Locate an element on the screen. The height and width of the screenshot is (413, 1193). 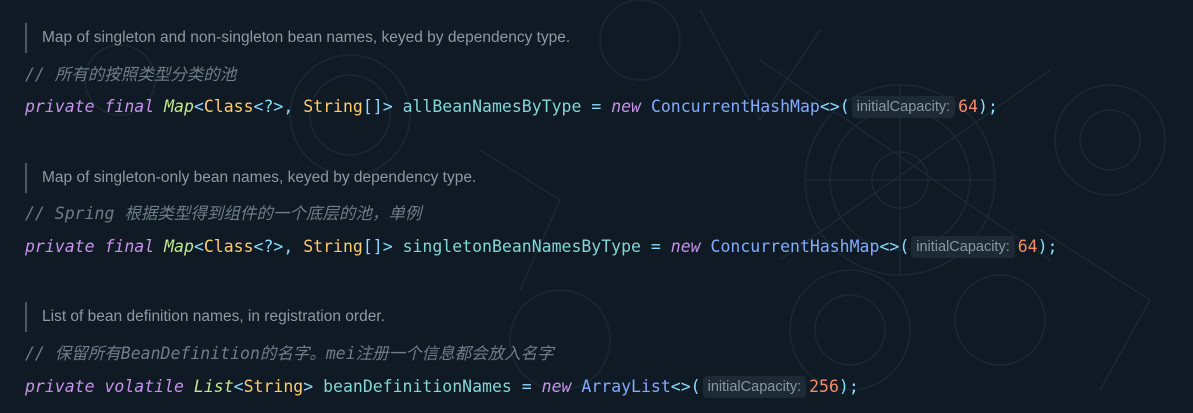
constructor-name: ArrayList is located at coordinates (625, 386).